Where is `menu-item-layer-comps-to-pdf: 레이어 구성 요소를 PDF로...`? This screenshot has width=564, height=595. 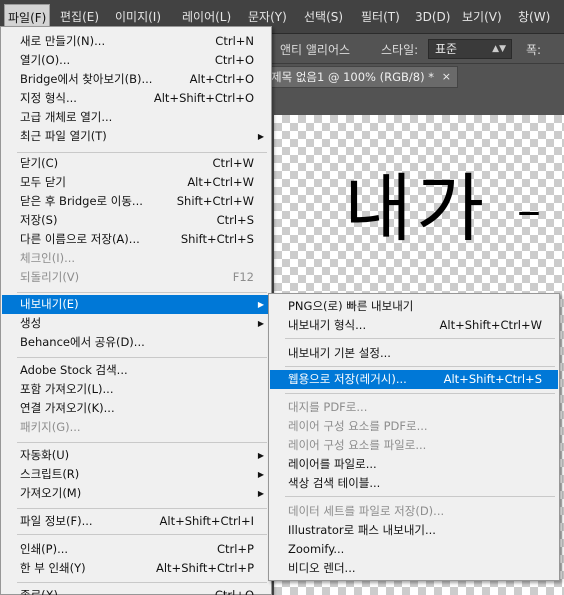
menu-item-layer-comps-to-pdf: 레이어 구성 요소를 PDF로... is located at coordinates (414, 426).